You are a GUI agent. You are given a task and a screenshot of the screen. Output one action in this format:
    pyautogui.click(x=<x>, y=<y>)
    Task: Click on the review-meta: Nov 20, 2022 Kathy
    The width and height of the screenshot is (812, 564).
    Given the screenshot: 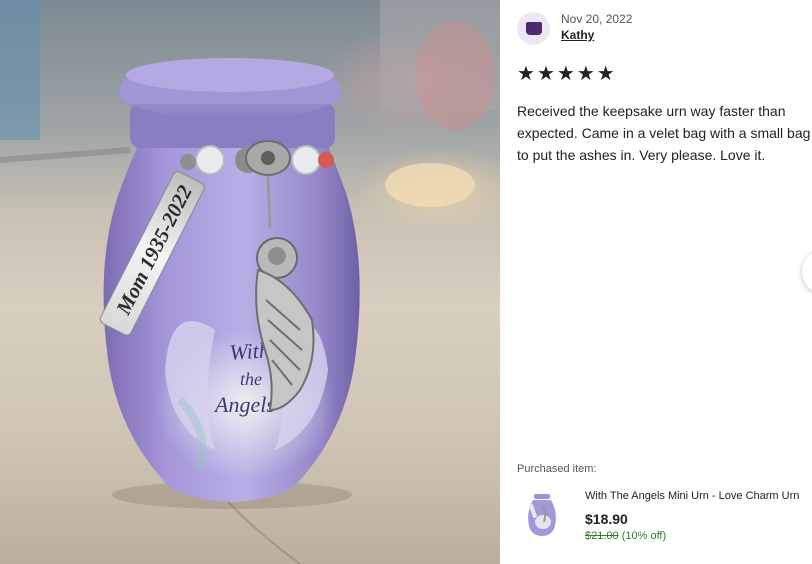 What is the action you would take?
    pyautogui.click(x=596, y=27)
    